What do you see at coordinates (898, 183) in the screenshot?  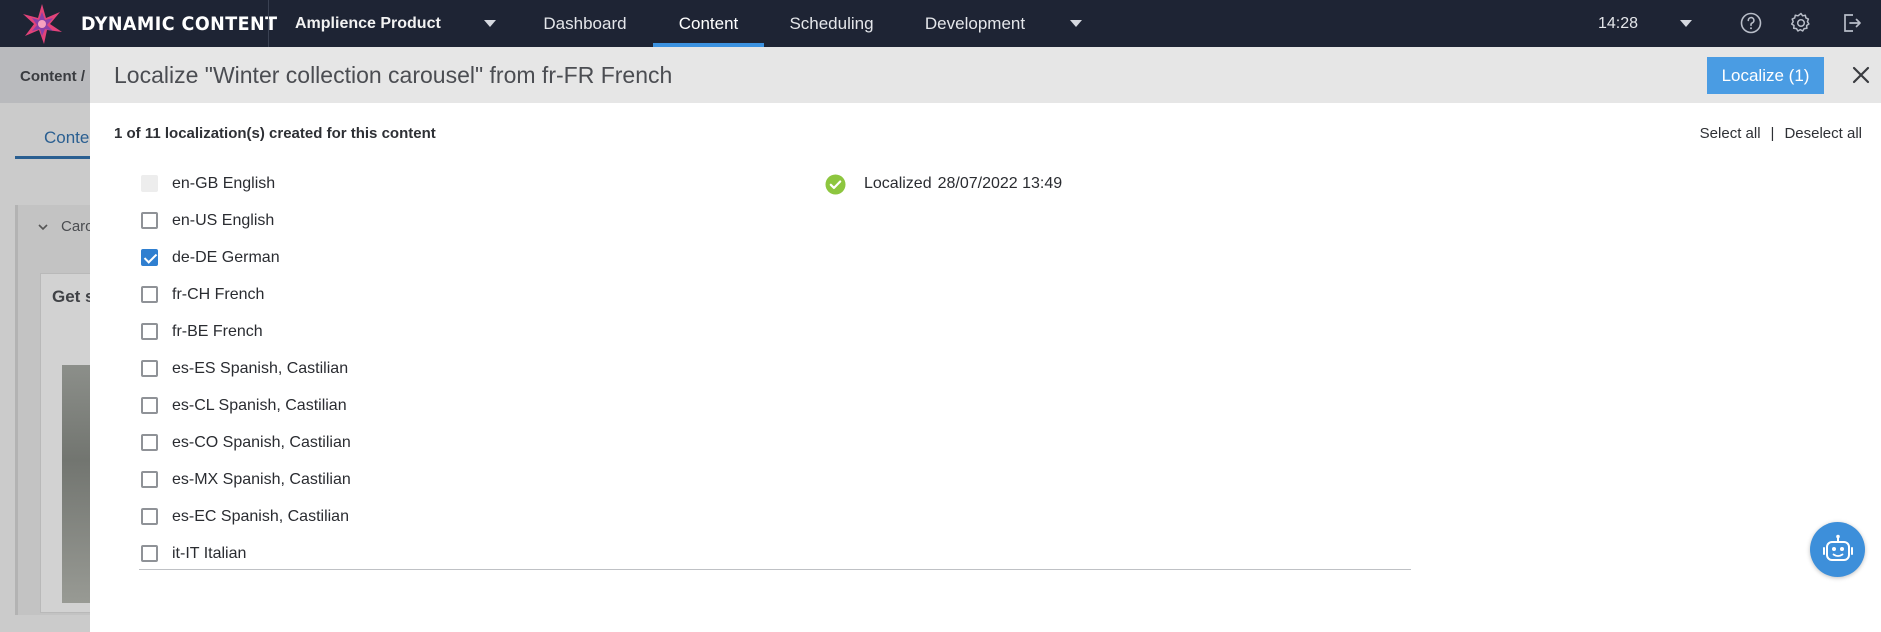 I see `status-text: Localized` at bounding box center [898, 183].